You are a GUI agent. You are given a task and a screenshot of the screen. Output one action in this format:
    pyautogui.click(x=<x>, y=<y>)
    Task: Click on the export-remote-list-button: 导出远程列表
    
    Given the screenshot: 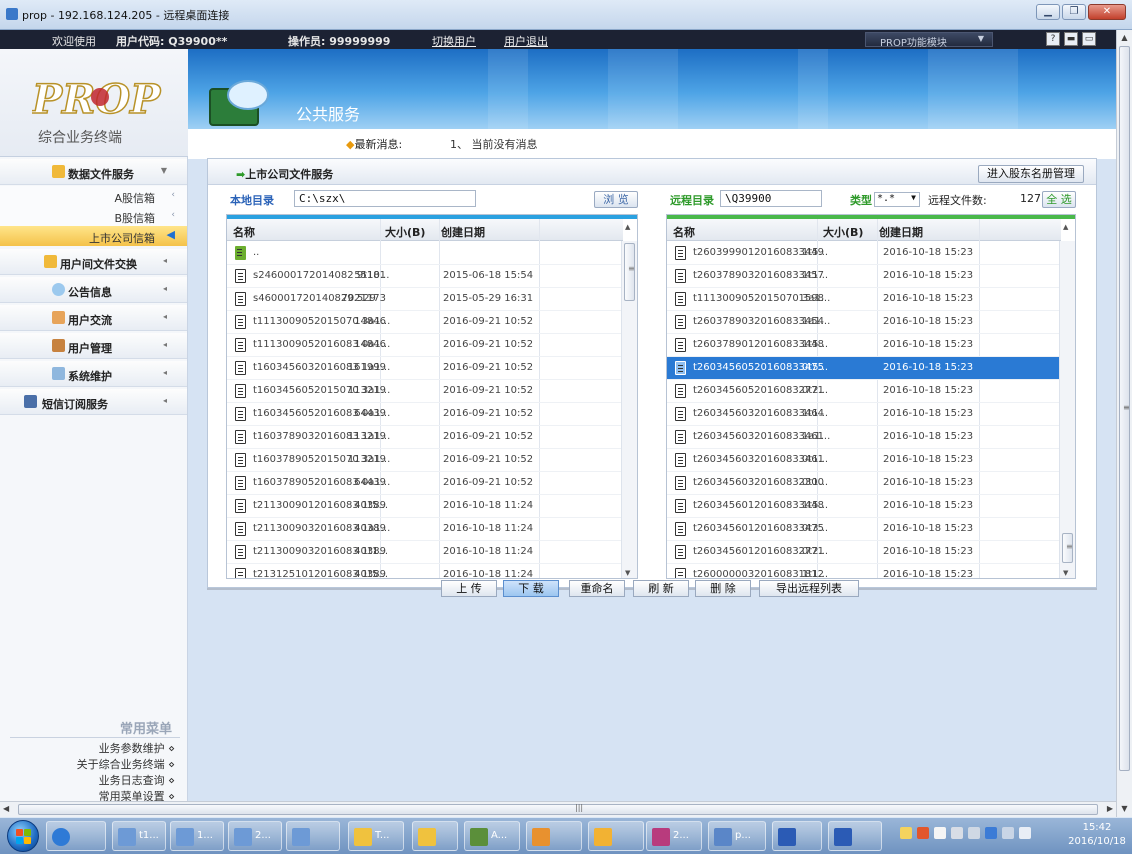 What is the action you would take?
    pyautogui.click(x=809, y=588)
    